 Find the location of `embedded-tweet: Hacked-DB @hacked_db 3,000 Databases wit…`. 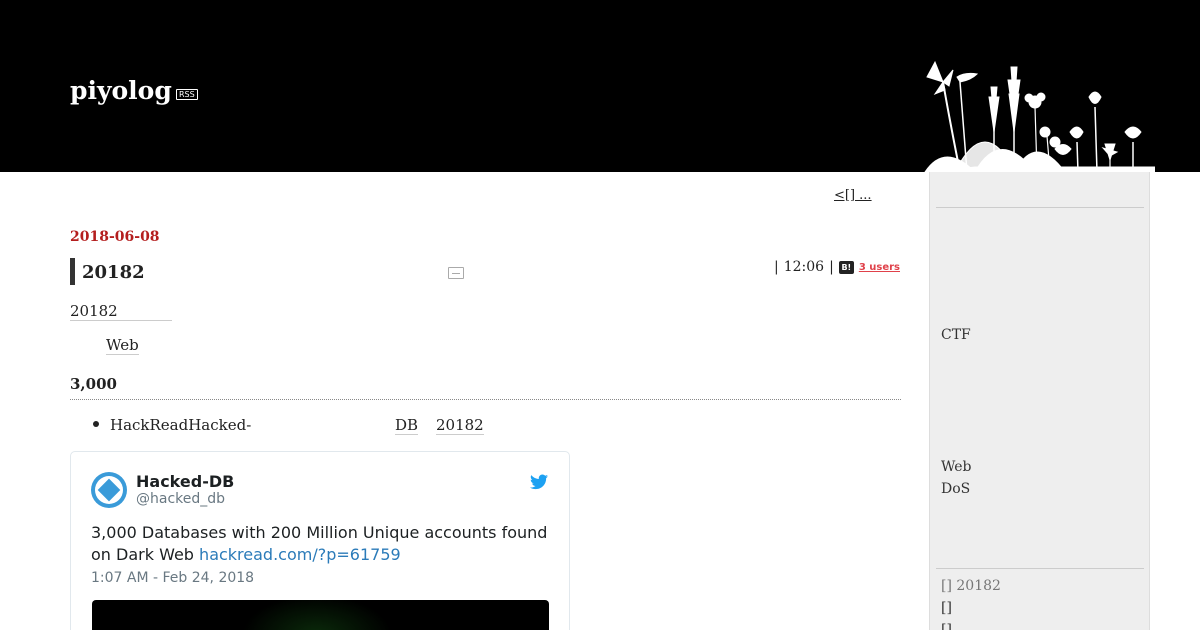

embedded-tweet: Hacked-DB @hacked_db 3,000 Databases wit… is located at coordinates (320, 540).